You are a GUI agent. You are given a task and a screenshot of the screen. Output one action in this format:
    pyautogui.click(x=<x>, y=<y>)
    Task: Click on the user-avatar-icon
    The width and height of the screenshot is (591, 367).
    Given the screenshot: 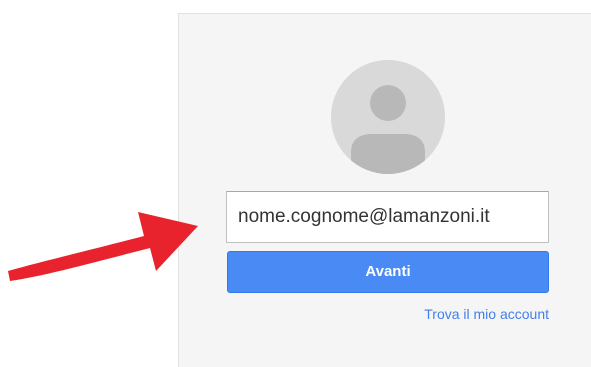 What is the action you would take?
    pyautogui.click(x=388, y=117)
    